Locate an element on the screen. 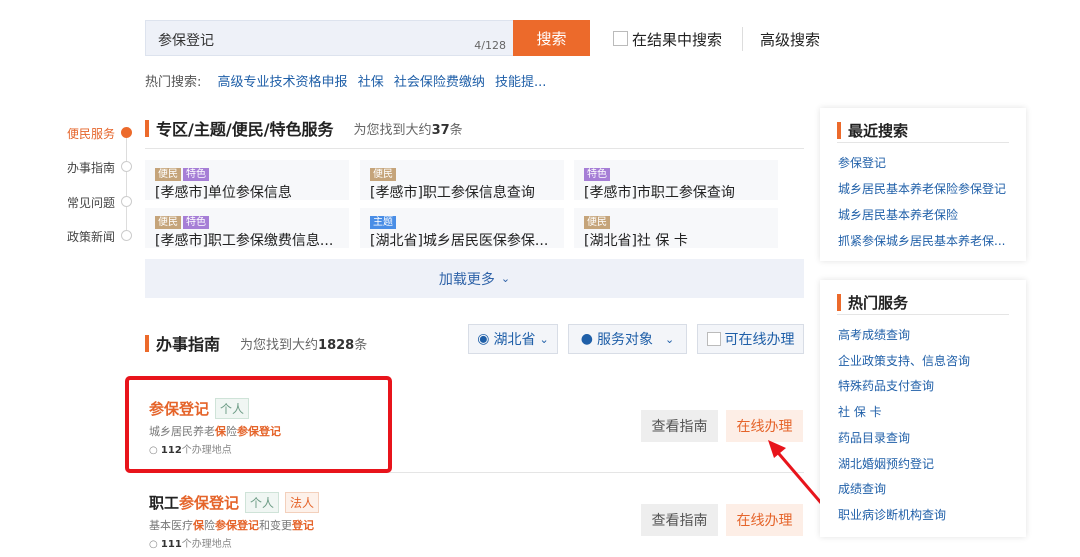 This screenshot has height=557, width=1080. search-in-results-checkbox is located at coordinates (620, 38).